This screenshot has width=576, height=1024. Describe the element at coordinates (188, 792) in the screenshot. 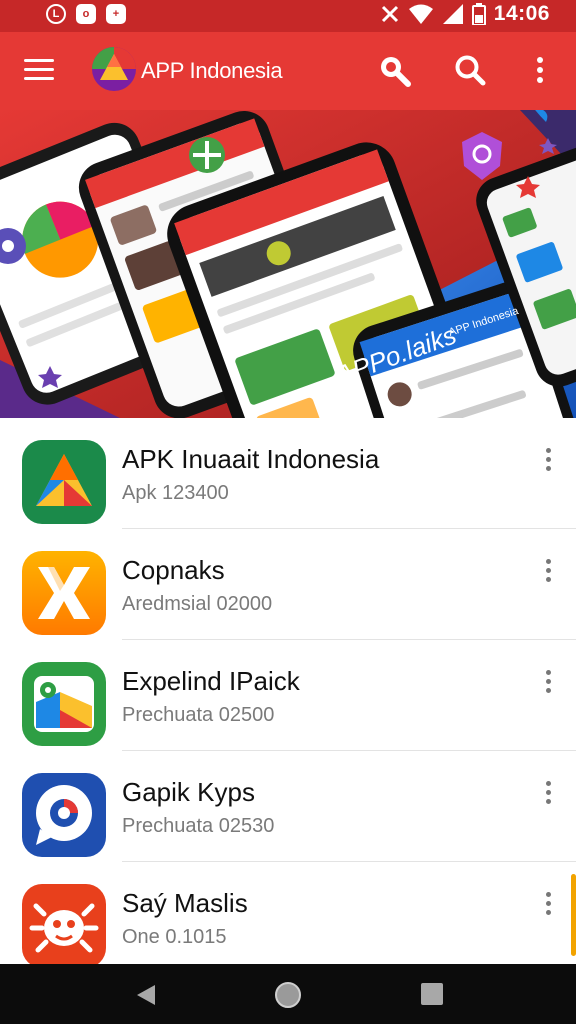

I see `app-name: Gapik Kyps` at that location.